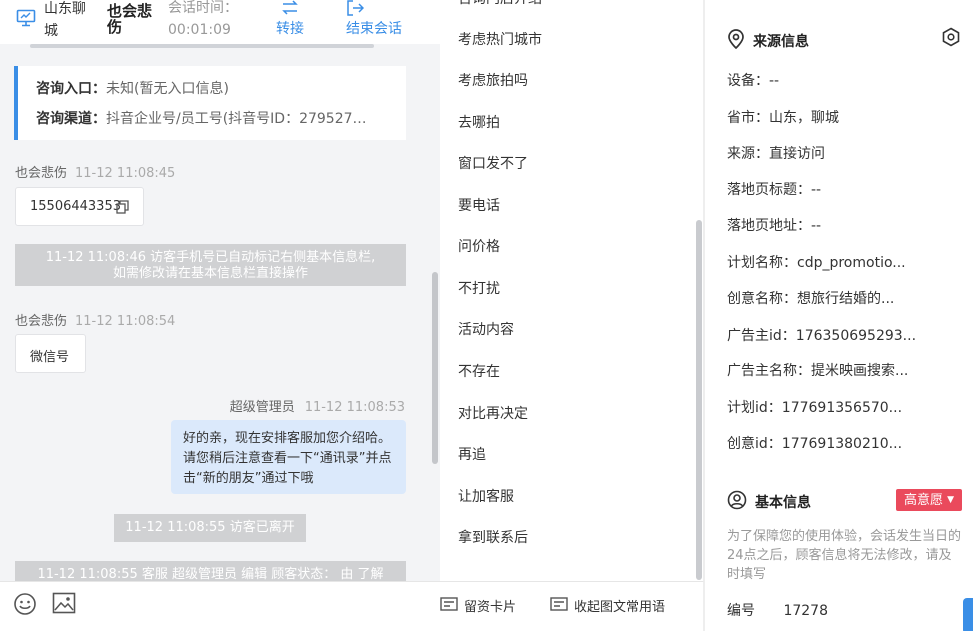  Describe the element at coordinates (210, 528) in the screenshot. I see `system-message: 11-12 11:08:55 访客已离开` at that location.